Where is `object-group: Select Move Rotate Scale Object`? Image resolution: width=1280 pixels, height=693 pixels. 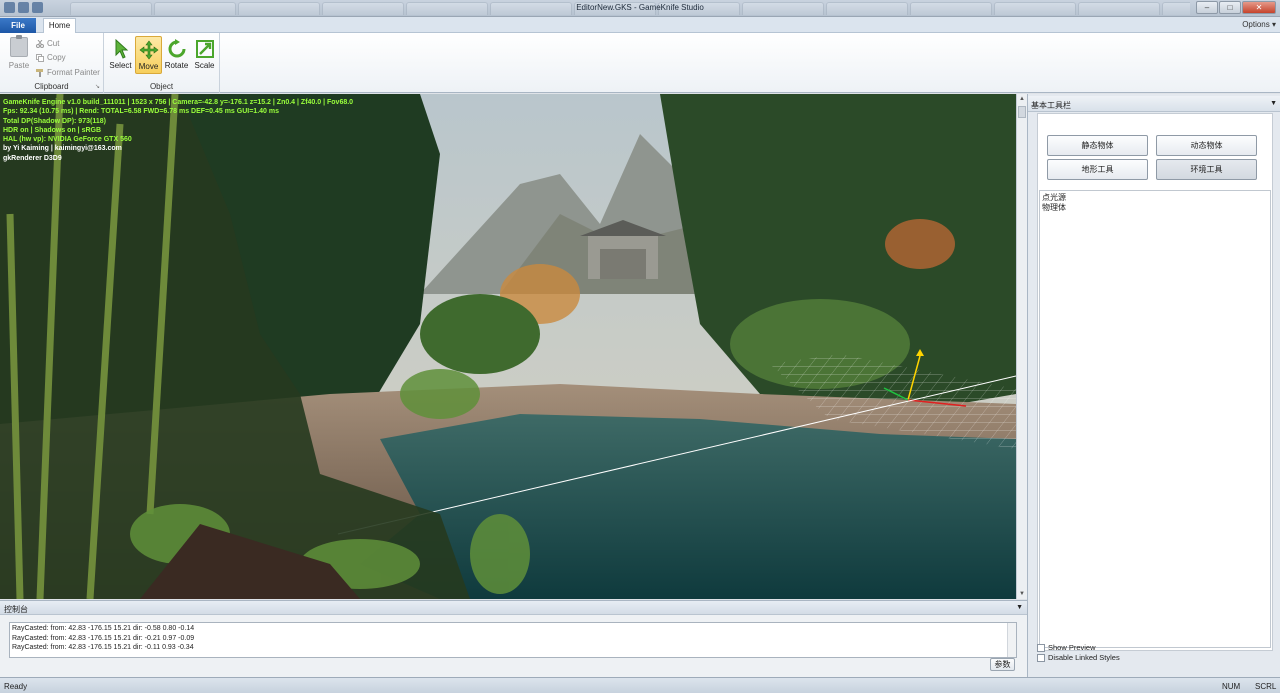
object-group: Select Move Rotate Scale Object is located at coordinates (162, 63).